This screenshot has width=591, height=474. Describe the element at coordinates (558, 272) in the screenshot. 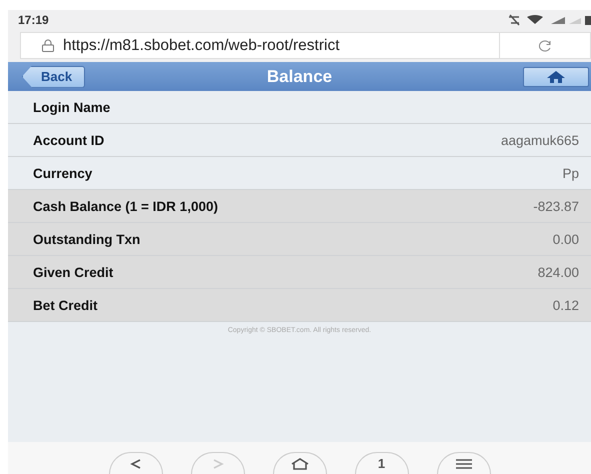

I see `row-value: 824.00` at that location.